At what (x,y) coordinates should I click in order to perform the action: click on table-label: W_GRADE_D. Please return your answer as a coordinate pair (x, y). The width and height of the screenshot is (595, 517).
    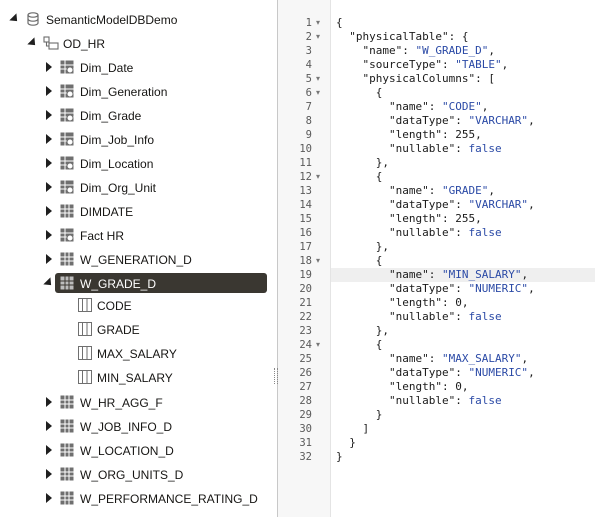
    Looking at the image, I should click on (118, 284).